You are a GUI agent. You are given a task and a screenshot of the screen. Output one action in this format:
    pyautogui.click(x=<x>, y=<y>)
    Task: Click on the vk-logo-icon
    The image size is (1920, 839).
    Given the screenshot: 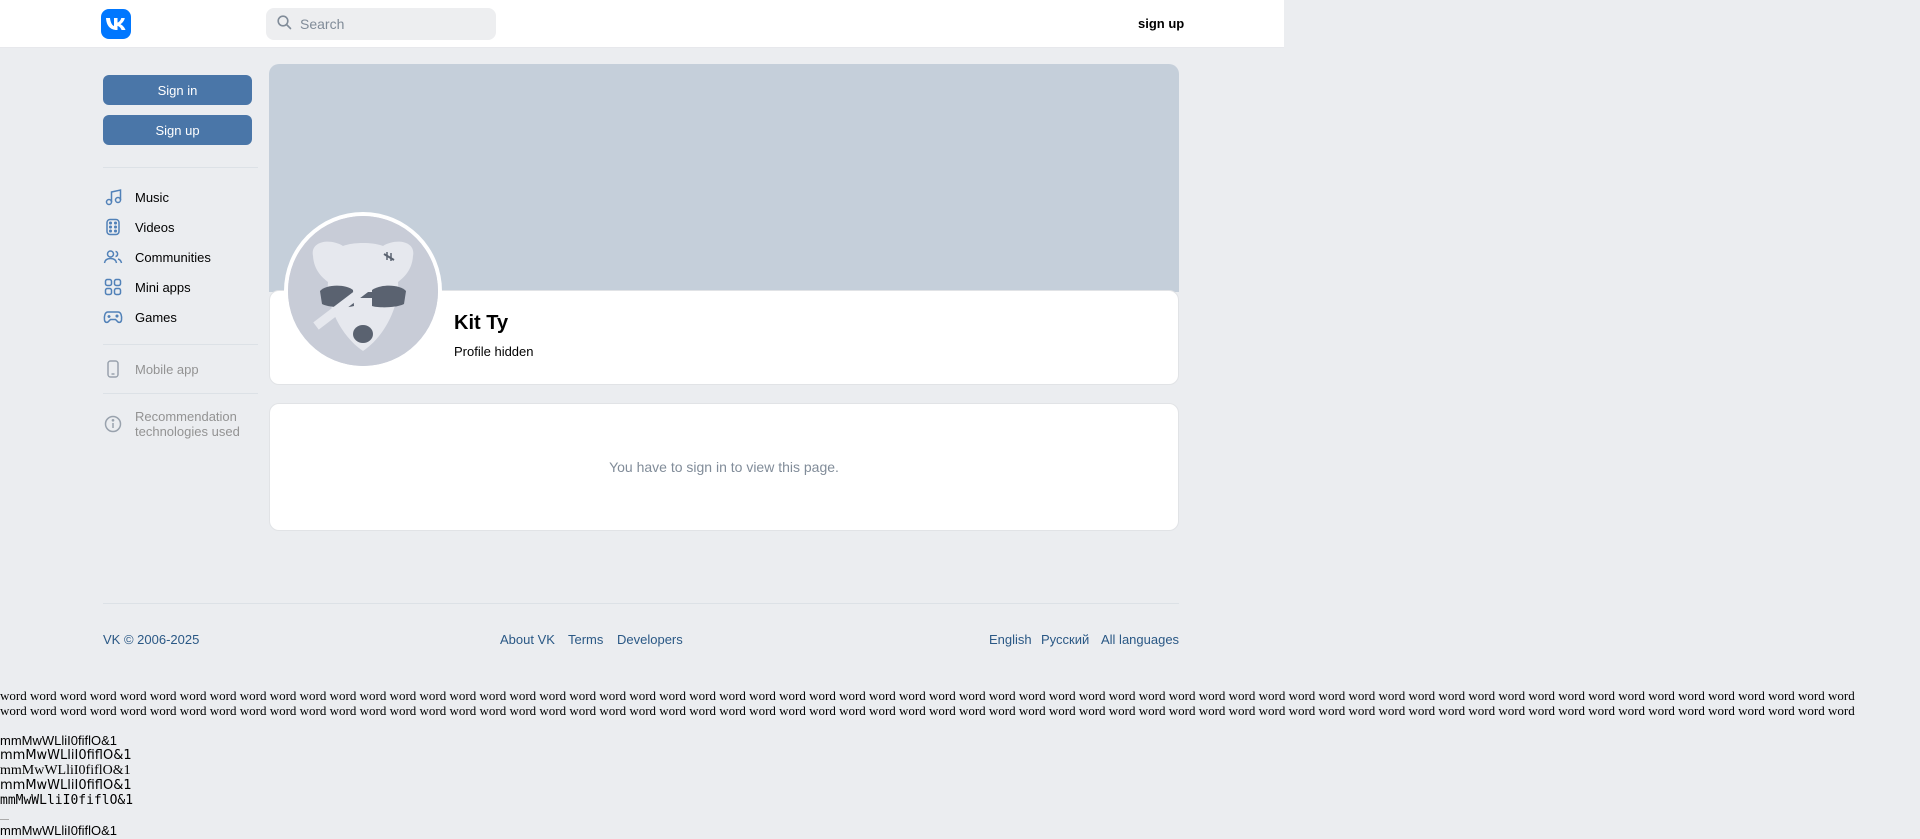 What is the action you would take?
    pyautogui.click(x=116, y=24)
    